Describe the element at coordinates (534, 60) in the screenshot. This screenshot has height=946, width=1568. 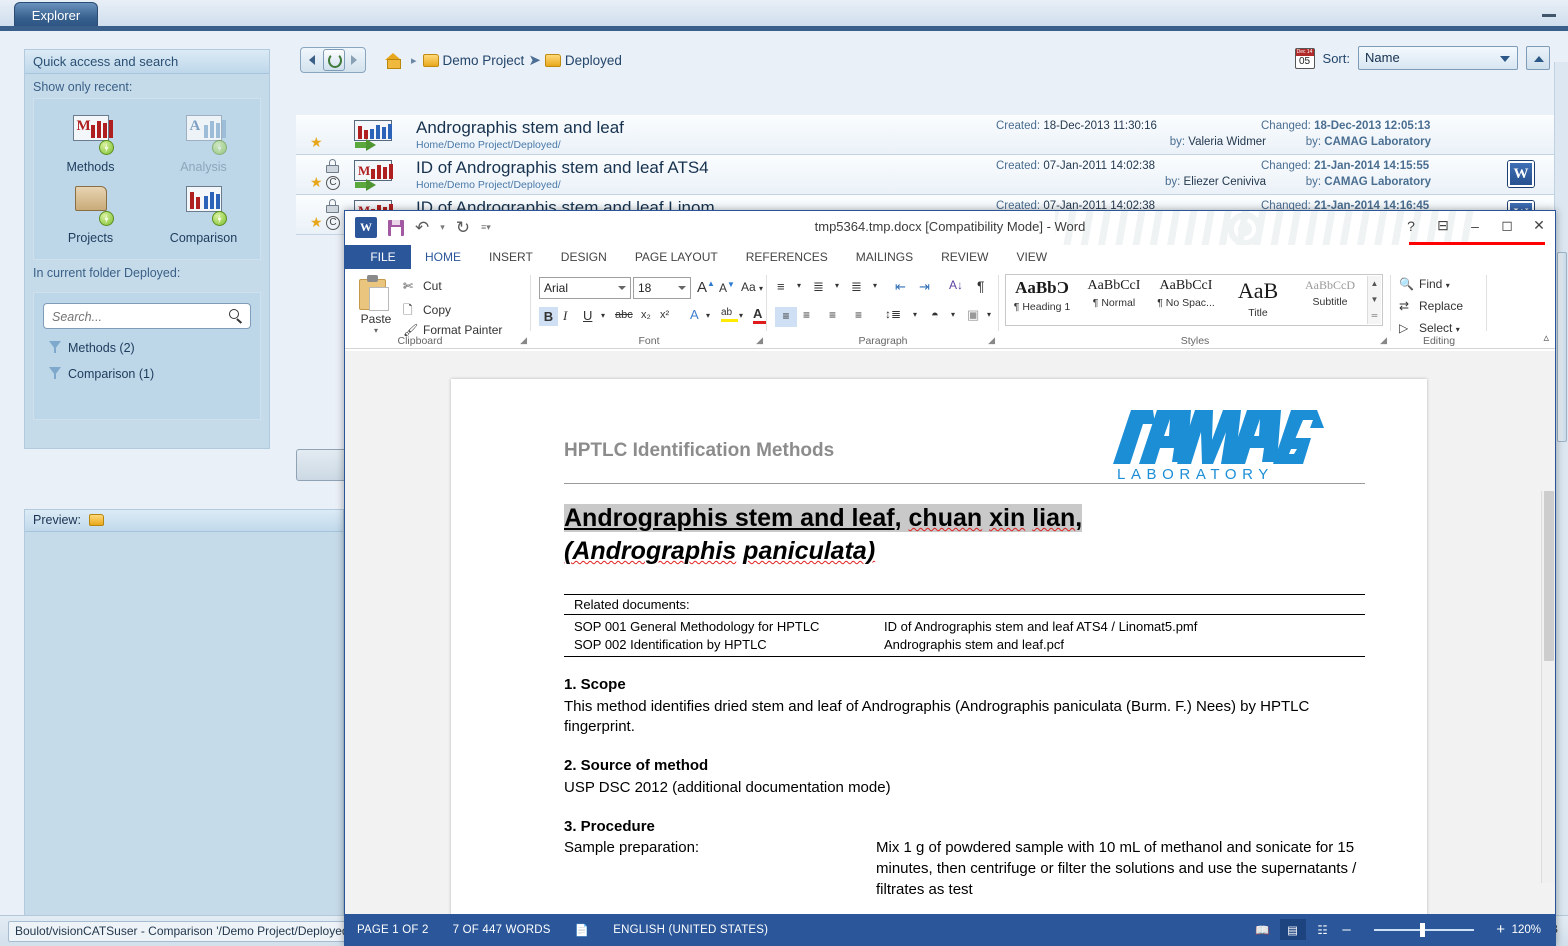
I see `chevron-right-icon: ➤` at that location.